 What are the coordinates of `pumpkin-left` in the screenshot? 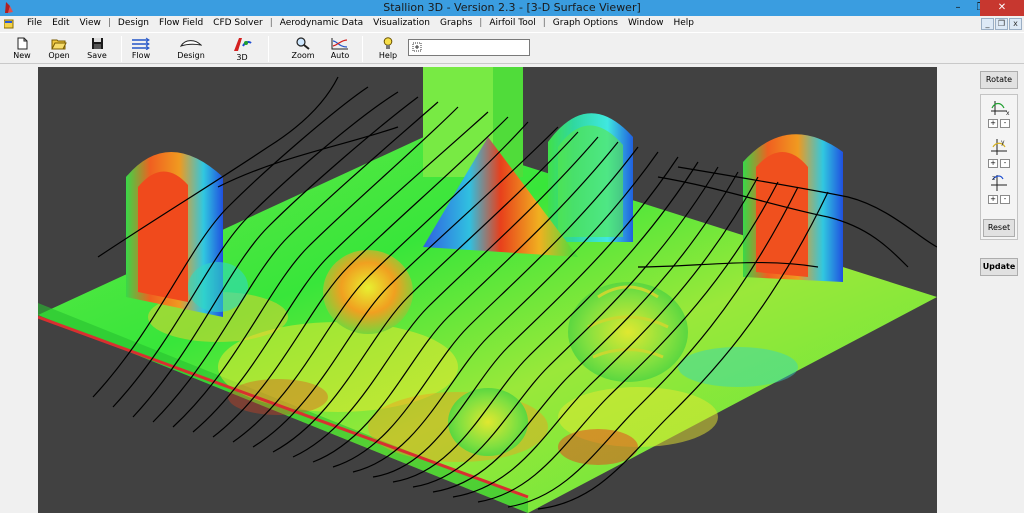 It's located at (368, 292).